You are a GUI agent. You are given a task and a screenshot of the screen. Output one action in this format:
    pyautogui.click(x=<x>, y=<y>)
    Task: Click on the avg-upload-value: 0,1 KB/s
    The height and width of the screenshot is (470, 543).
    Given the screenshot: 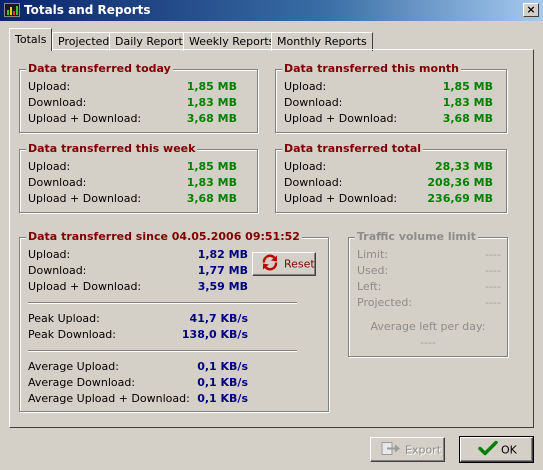 What is the action you would take?
    pyautogui.click(x=222, y=366)
    